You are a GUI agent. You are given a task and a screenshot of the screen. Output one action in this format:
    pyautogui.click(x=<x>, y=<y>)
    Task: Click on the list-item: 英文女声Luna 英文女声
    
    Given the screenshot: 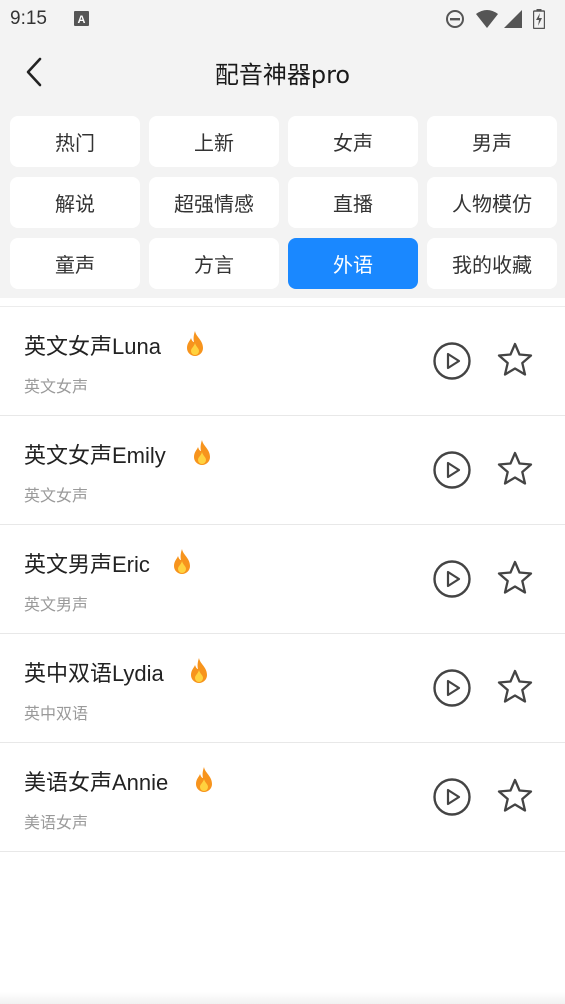 What is the action you would take?
    pyautogui.click(x=282, y=361)
    